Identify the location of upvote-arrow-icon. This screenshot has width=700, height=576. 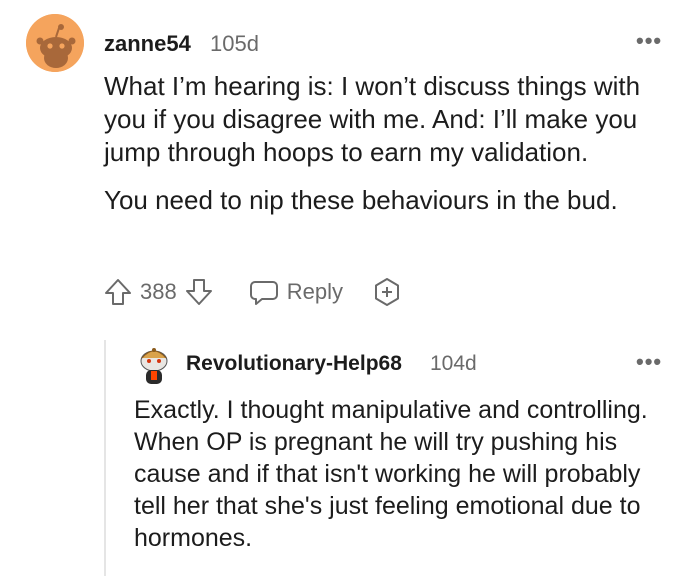
(118, 292).